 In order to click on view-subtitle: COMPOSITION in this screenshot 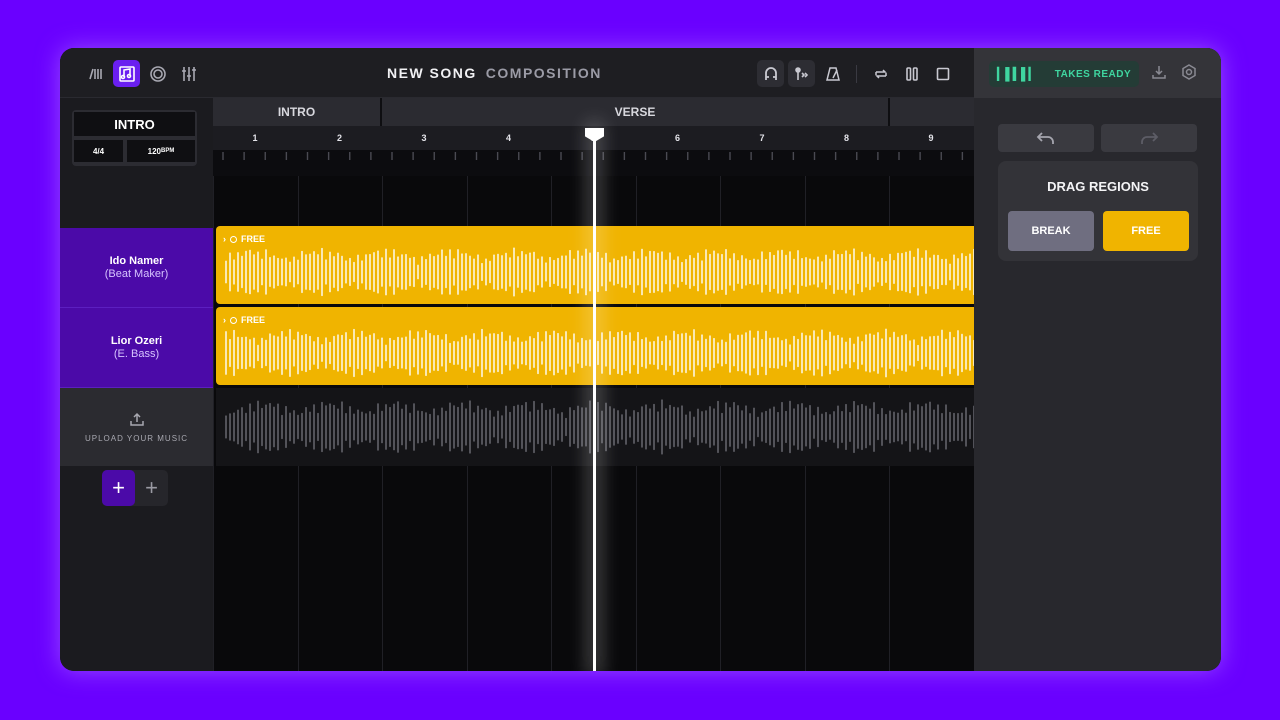, I will do `click(543, 73)`.